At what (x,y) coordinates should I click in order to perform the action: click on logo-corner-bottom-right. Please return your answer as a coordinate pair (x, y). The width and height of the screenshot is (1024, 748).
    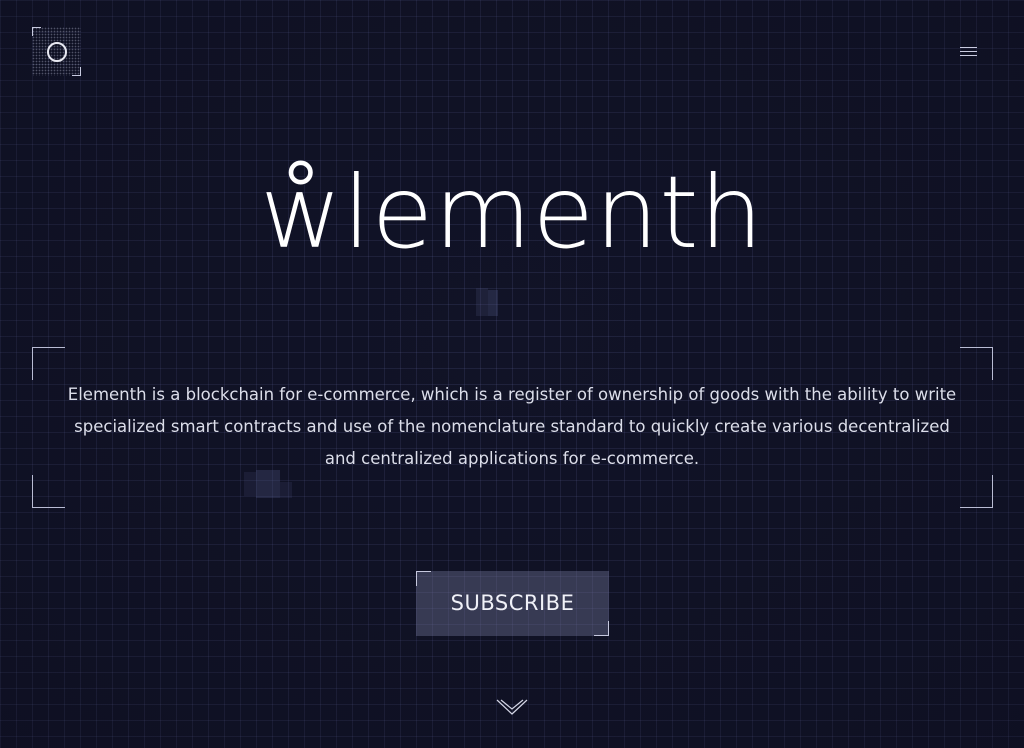
    Looking at the image, I should click on (76, 71).